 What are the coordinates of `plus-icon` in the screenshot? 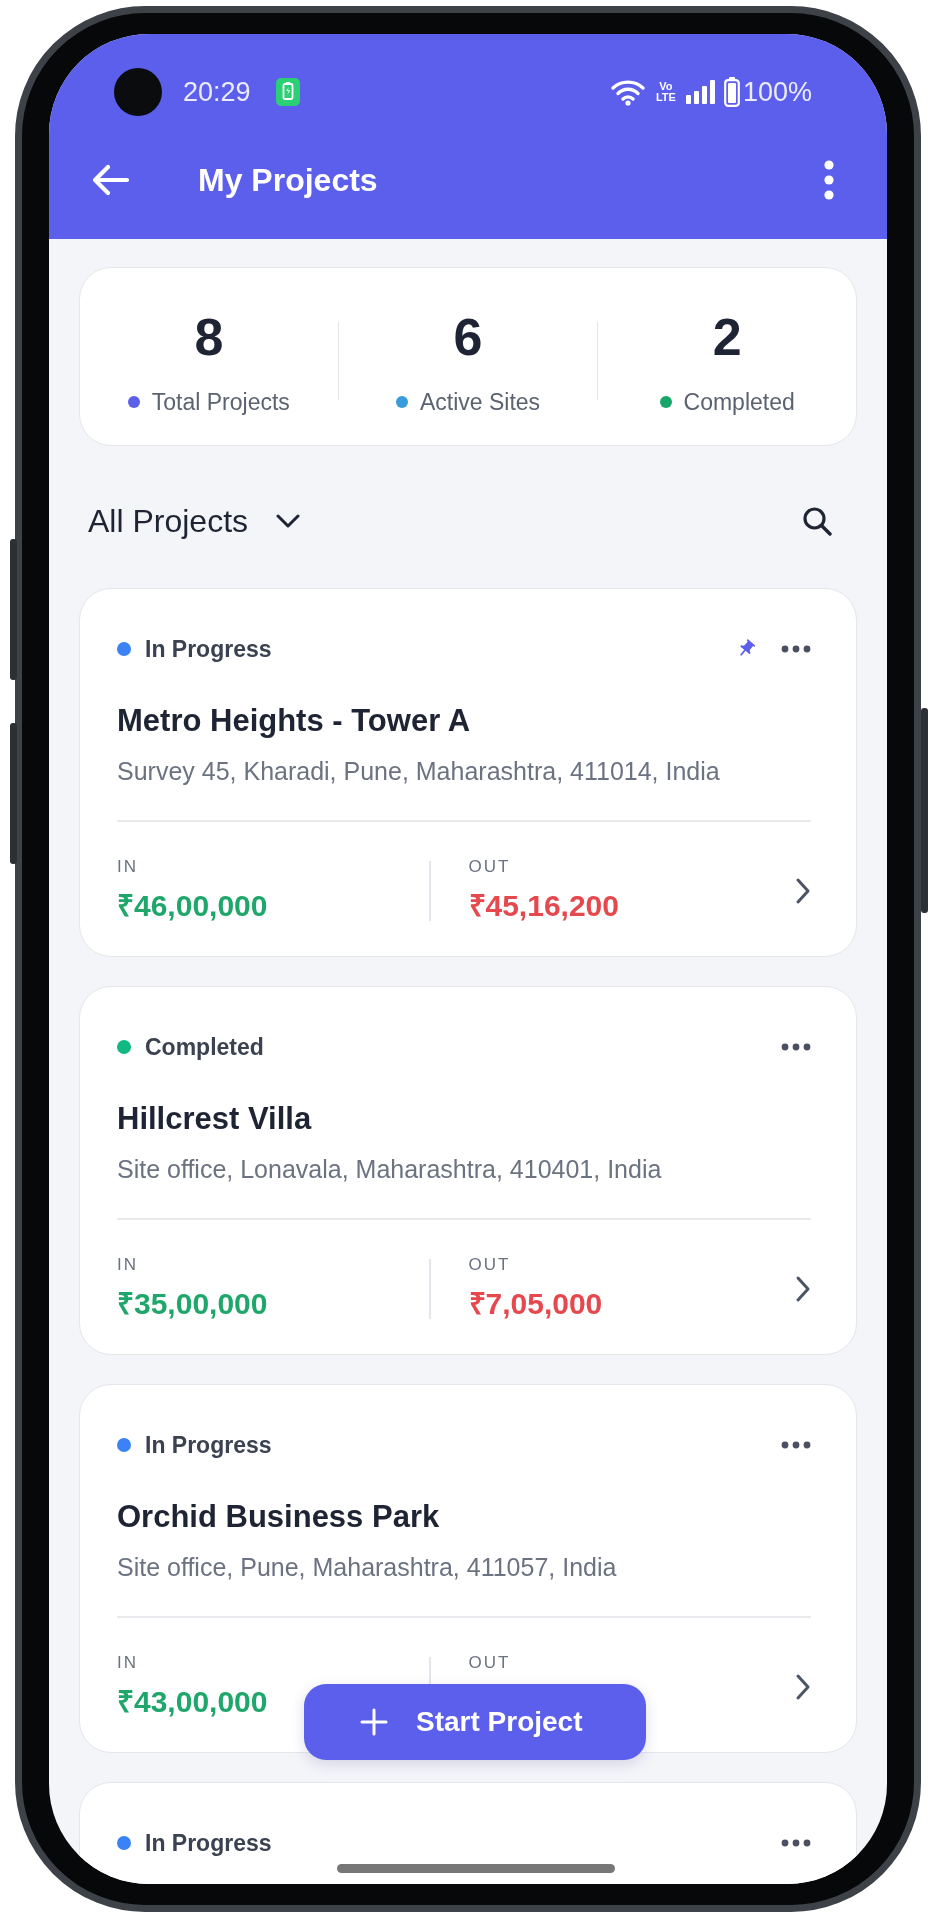 It's located at (374, 1722).